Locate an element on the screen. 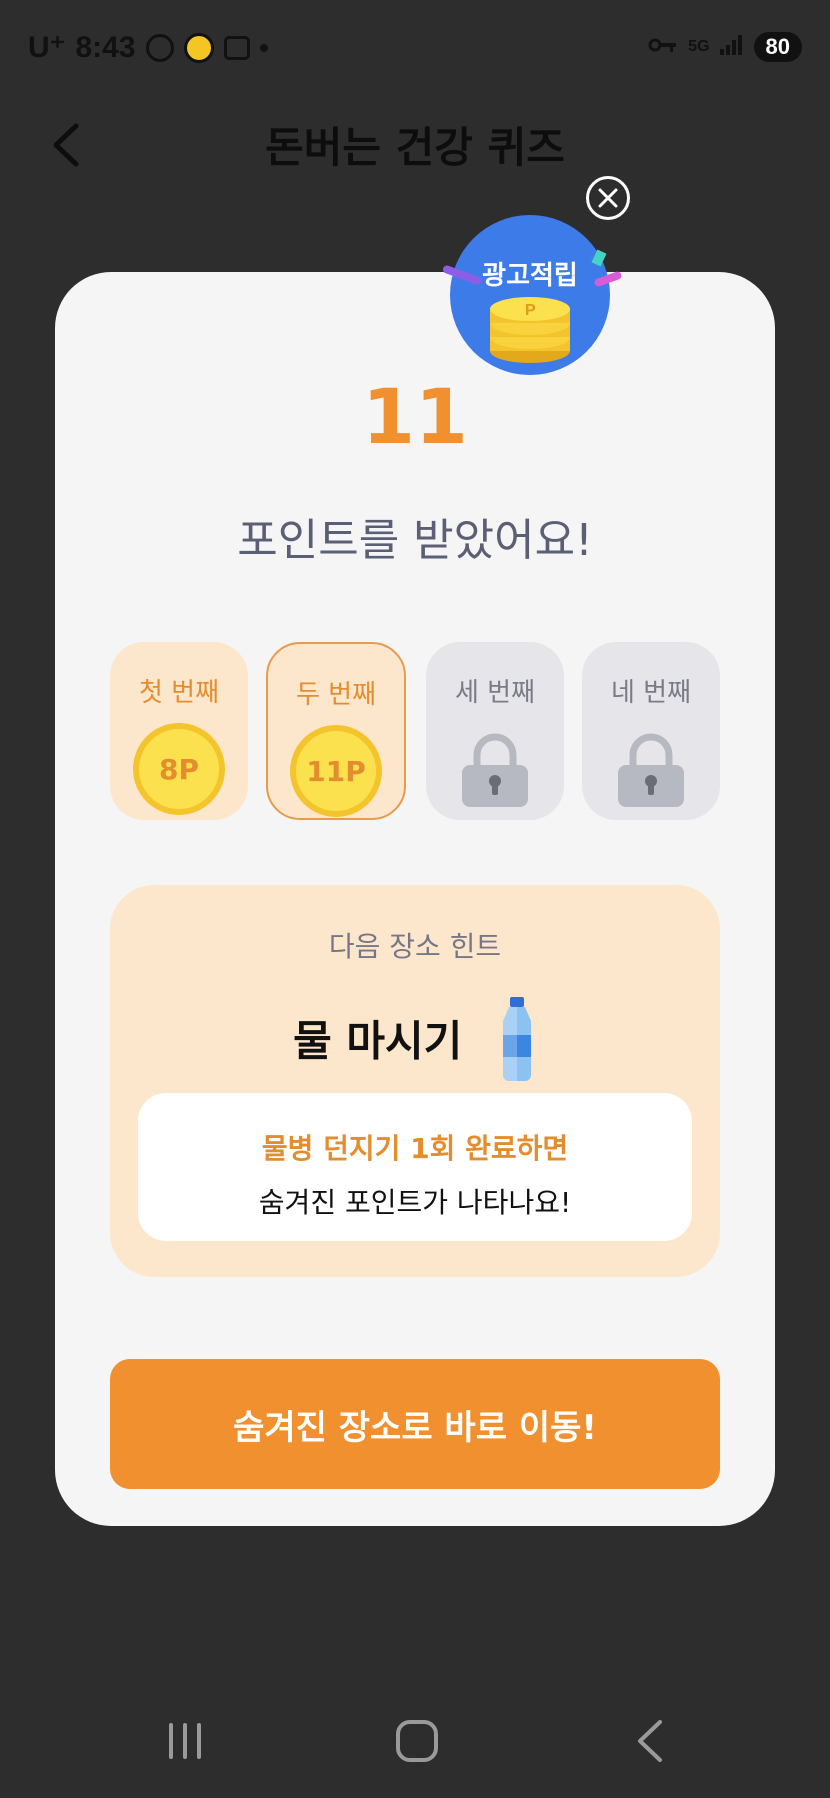  recent-apps-button is located at coordinates (185, 1741).